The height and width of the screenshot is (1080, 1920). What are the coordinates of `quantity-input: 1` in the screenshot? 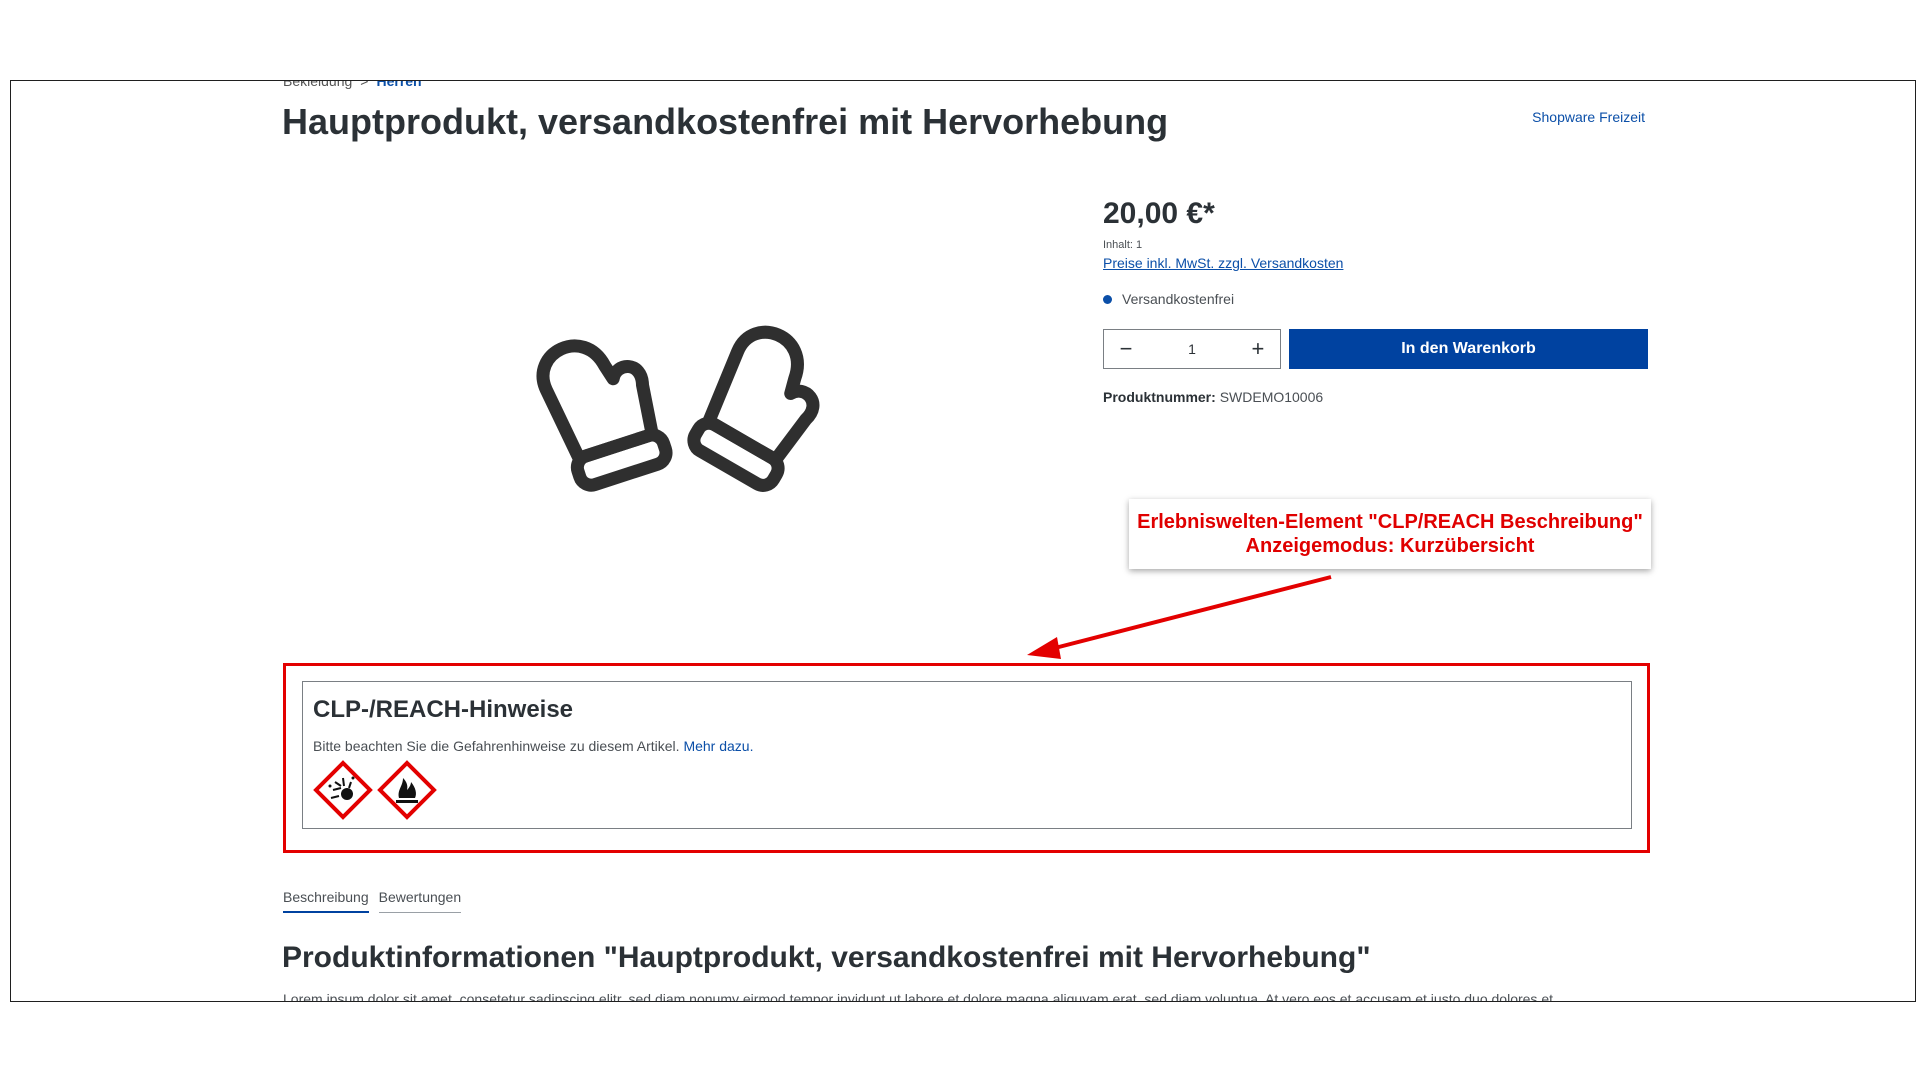 It's located at (1192, 349).